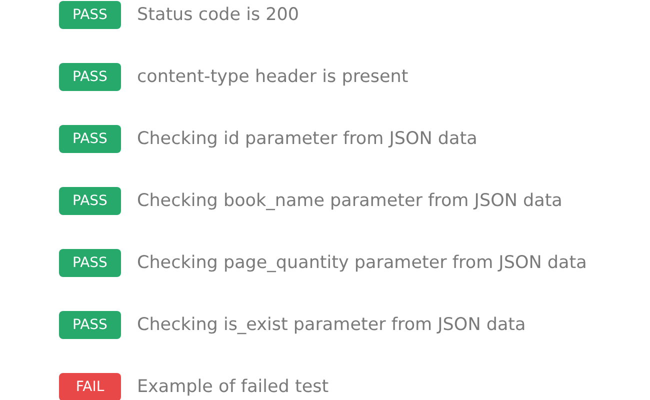 The height and width of the screenshot is (400, 650). I want to click on status-badge: FAIL, so click(90, 386).